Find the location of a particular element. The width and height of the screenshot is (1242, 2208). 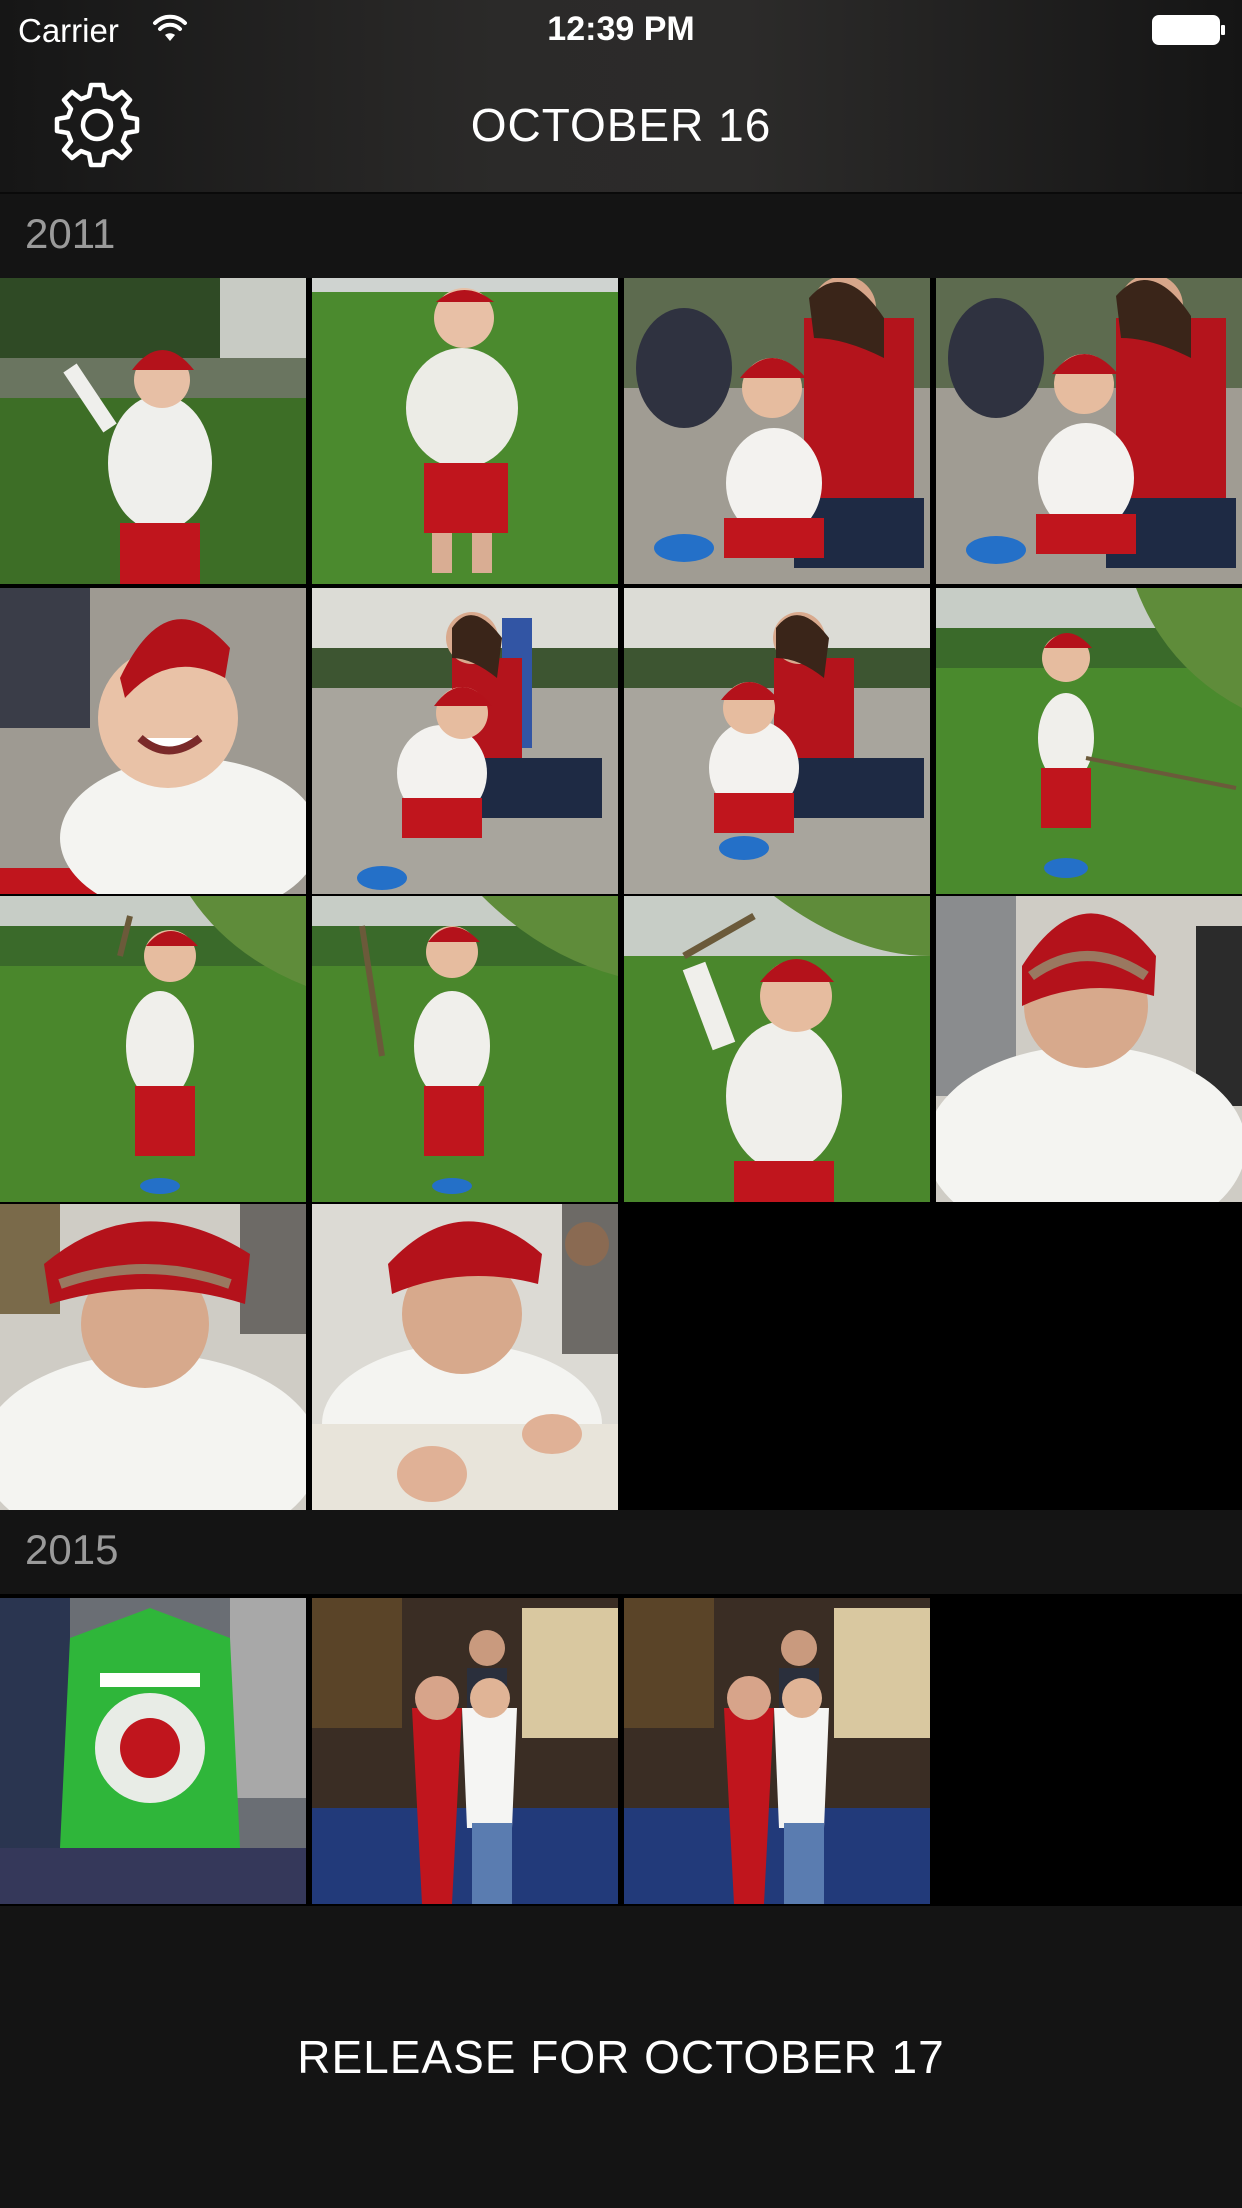

section-year: 2015 is located at coordinates (72, 1549).